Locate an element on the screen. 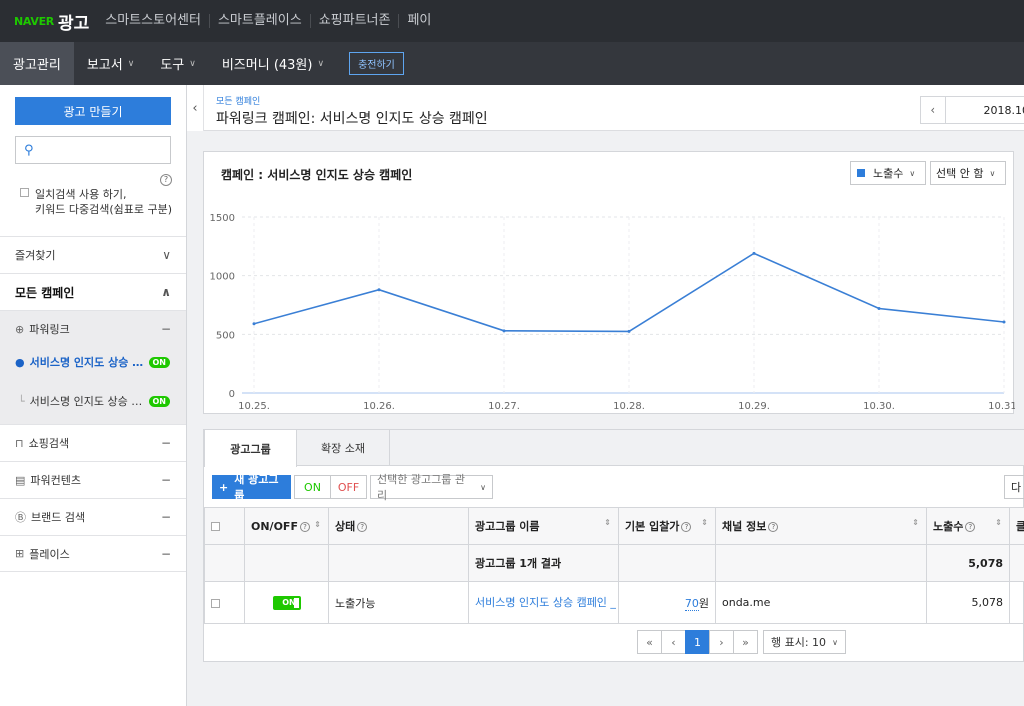 The height and width of the screenshot is (706, 1024). create-ad-button: 광고 만들기 is located at coordinates (93, 111).